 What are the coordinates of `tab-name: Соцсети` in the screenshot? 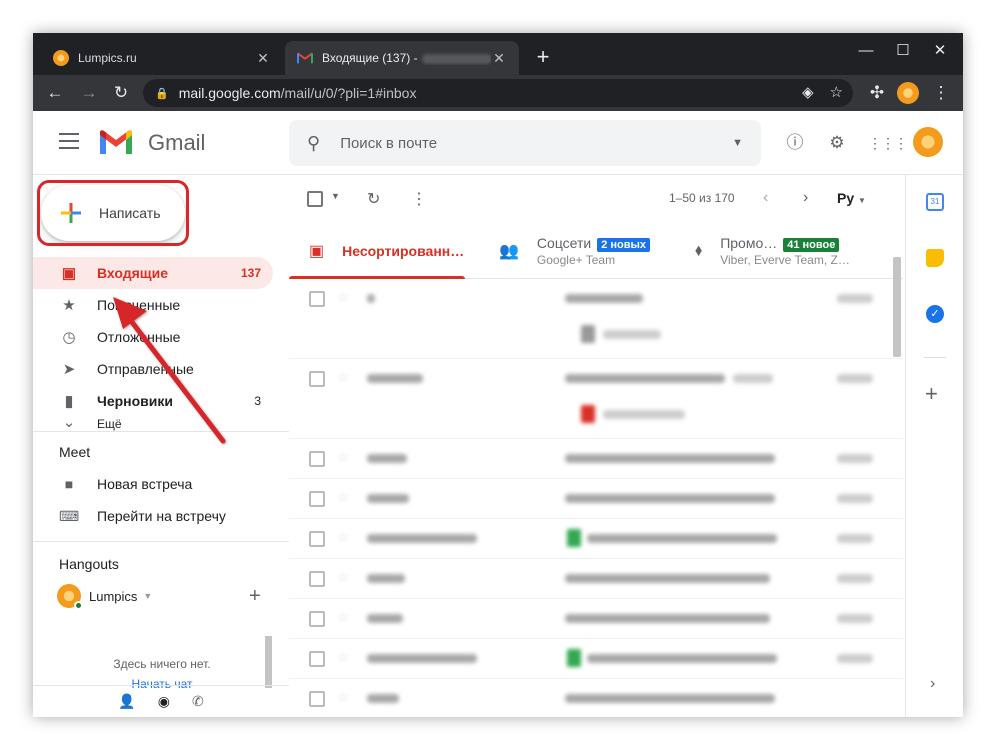 It's located at (564, 243).